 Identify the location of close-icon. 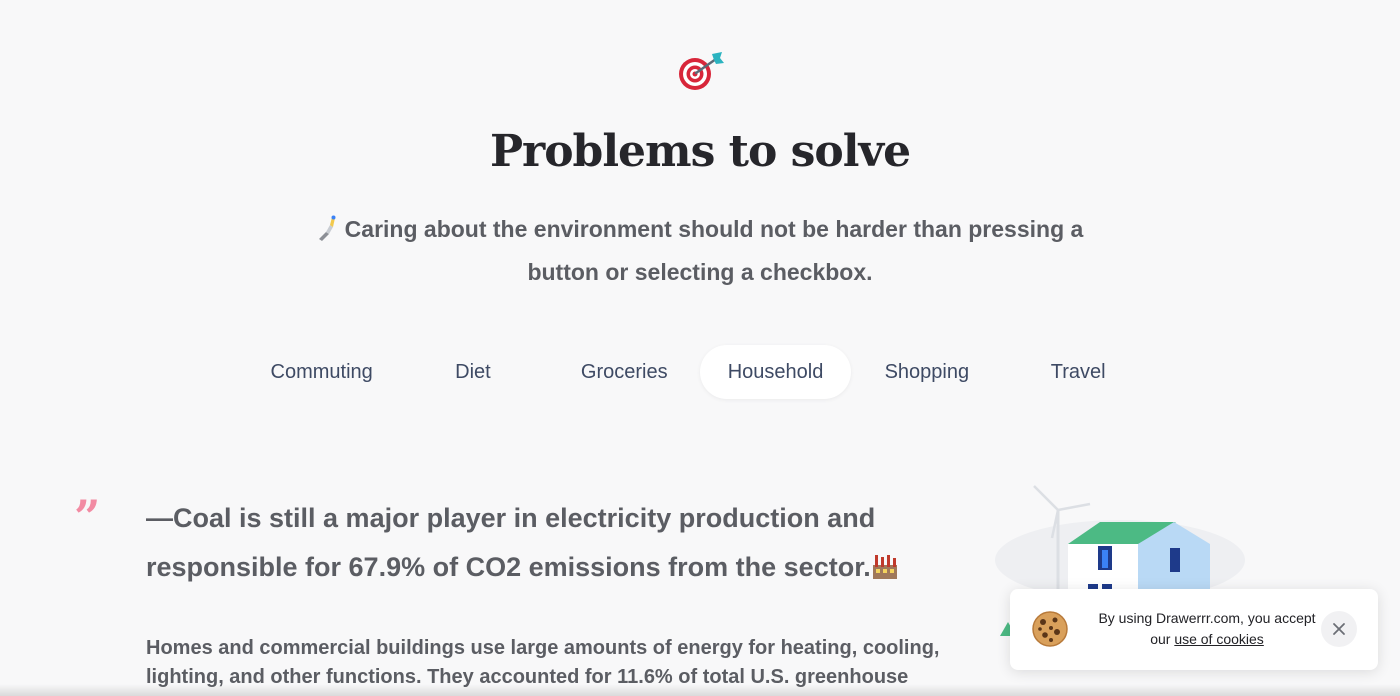
(1339, 629).